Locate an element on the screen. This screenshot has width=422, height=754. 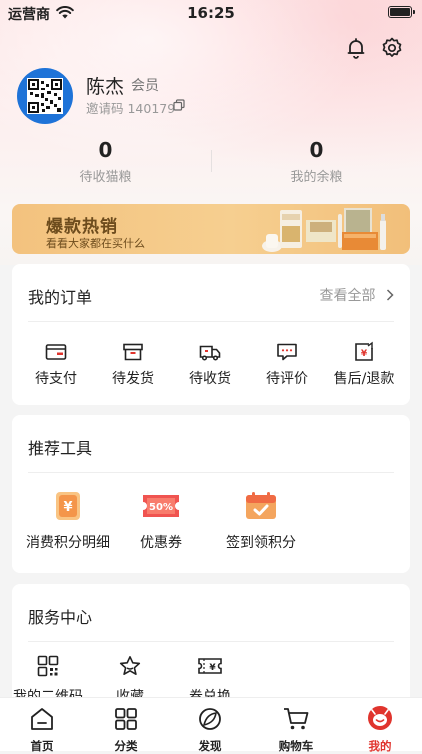
services-title: 服务中心 is located at coordinates (60, 617).